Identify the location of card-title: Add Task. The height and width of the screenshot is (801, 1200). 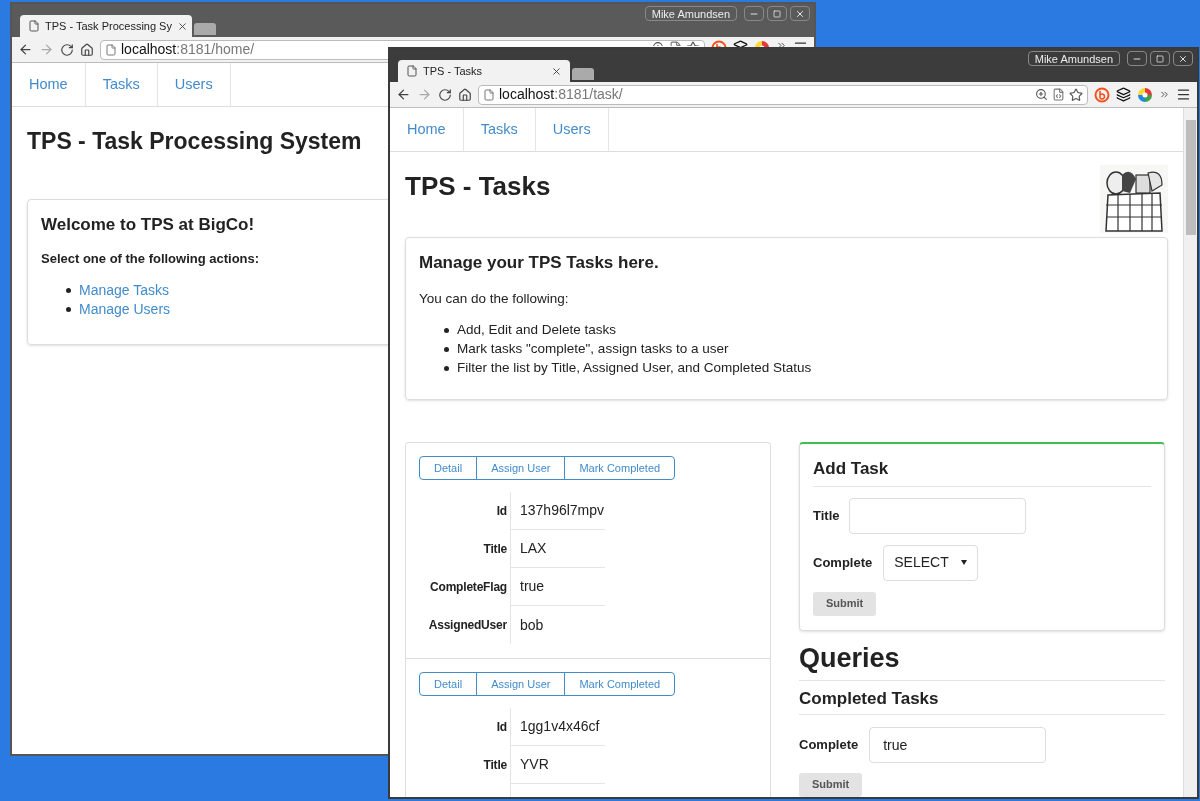
(982, 471).